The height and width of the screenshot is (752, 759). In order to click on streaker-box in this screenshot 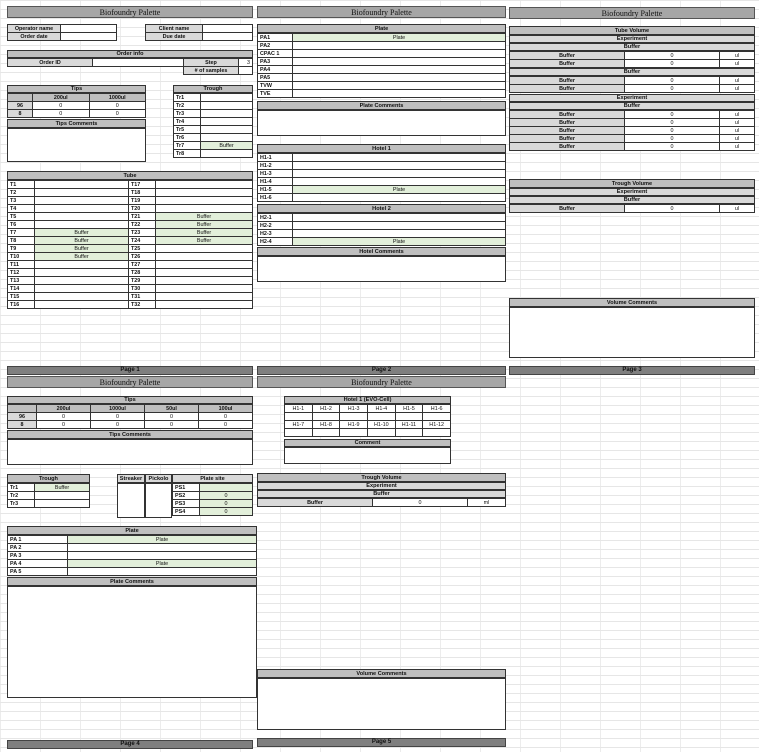, I will do `click(131, 500)`.